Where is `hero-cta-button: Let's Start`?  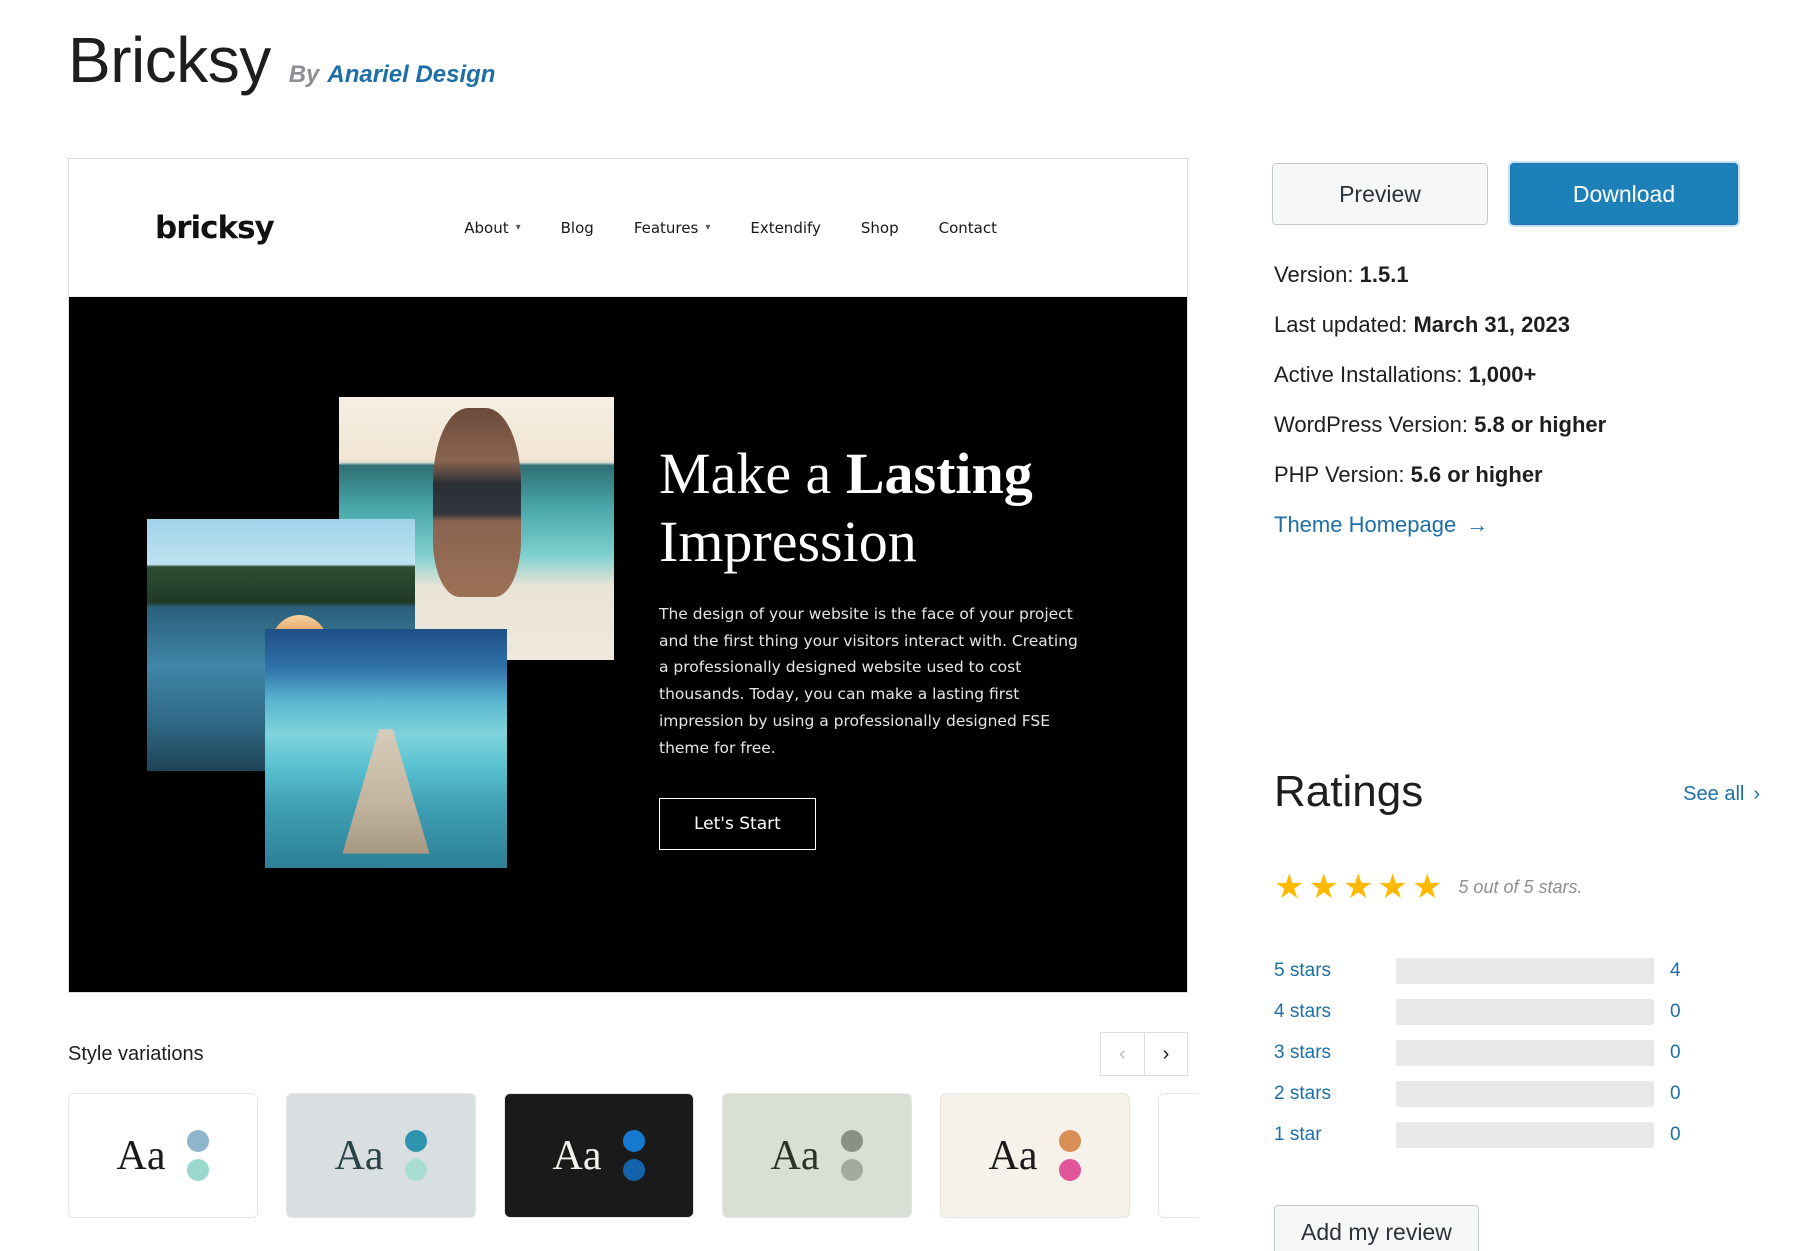 hero-cta-button: Let's Start is located at coordinates (737, 823).